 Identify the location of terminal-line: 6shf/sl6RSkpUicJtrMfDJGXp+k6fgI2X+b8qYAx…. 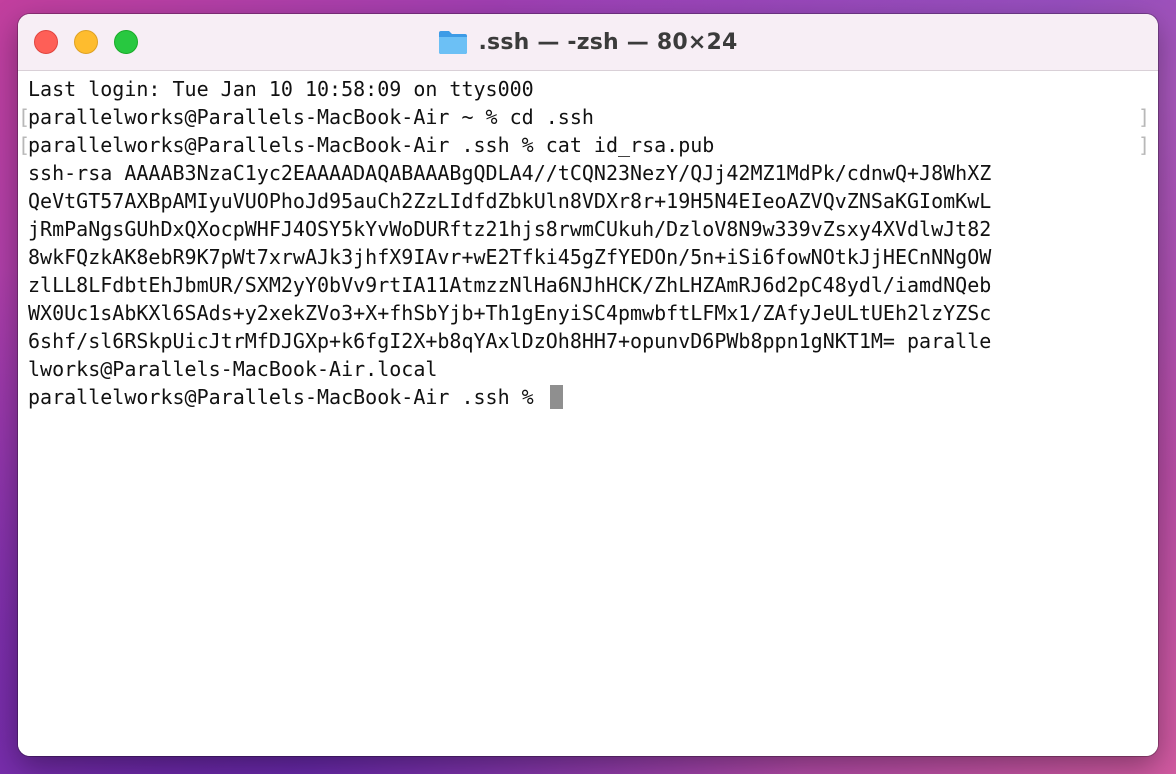
(510, 341).